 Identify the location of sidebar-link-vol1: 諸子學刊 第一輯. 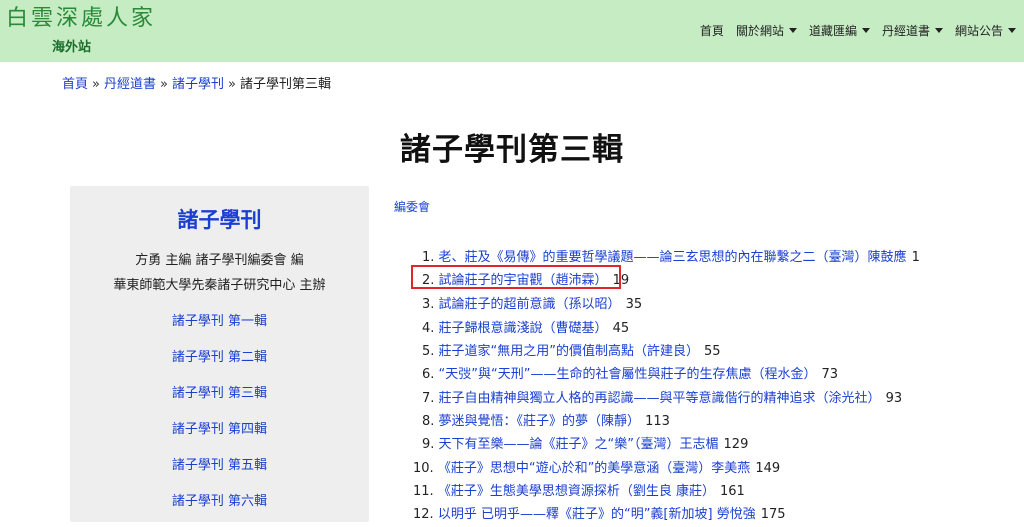
(219, 319).